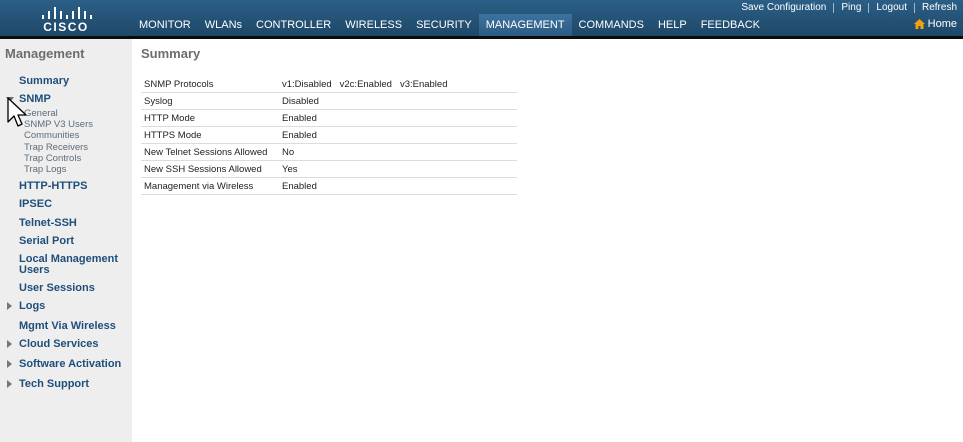  What do you see at coordinates (171, 53) in the screenshot?
I see `page-title: Summary` at bounding box center [171, 53].